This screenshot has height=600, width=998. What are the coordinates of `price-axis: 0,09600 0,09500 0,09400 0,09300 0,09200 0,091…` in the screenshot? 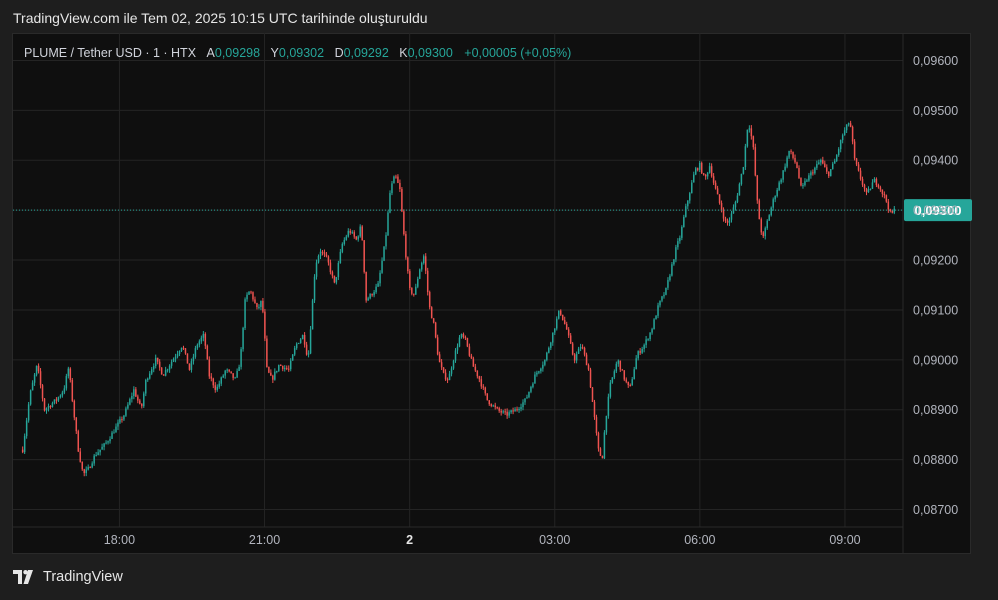 It's located at (930, 293).